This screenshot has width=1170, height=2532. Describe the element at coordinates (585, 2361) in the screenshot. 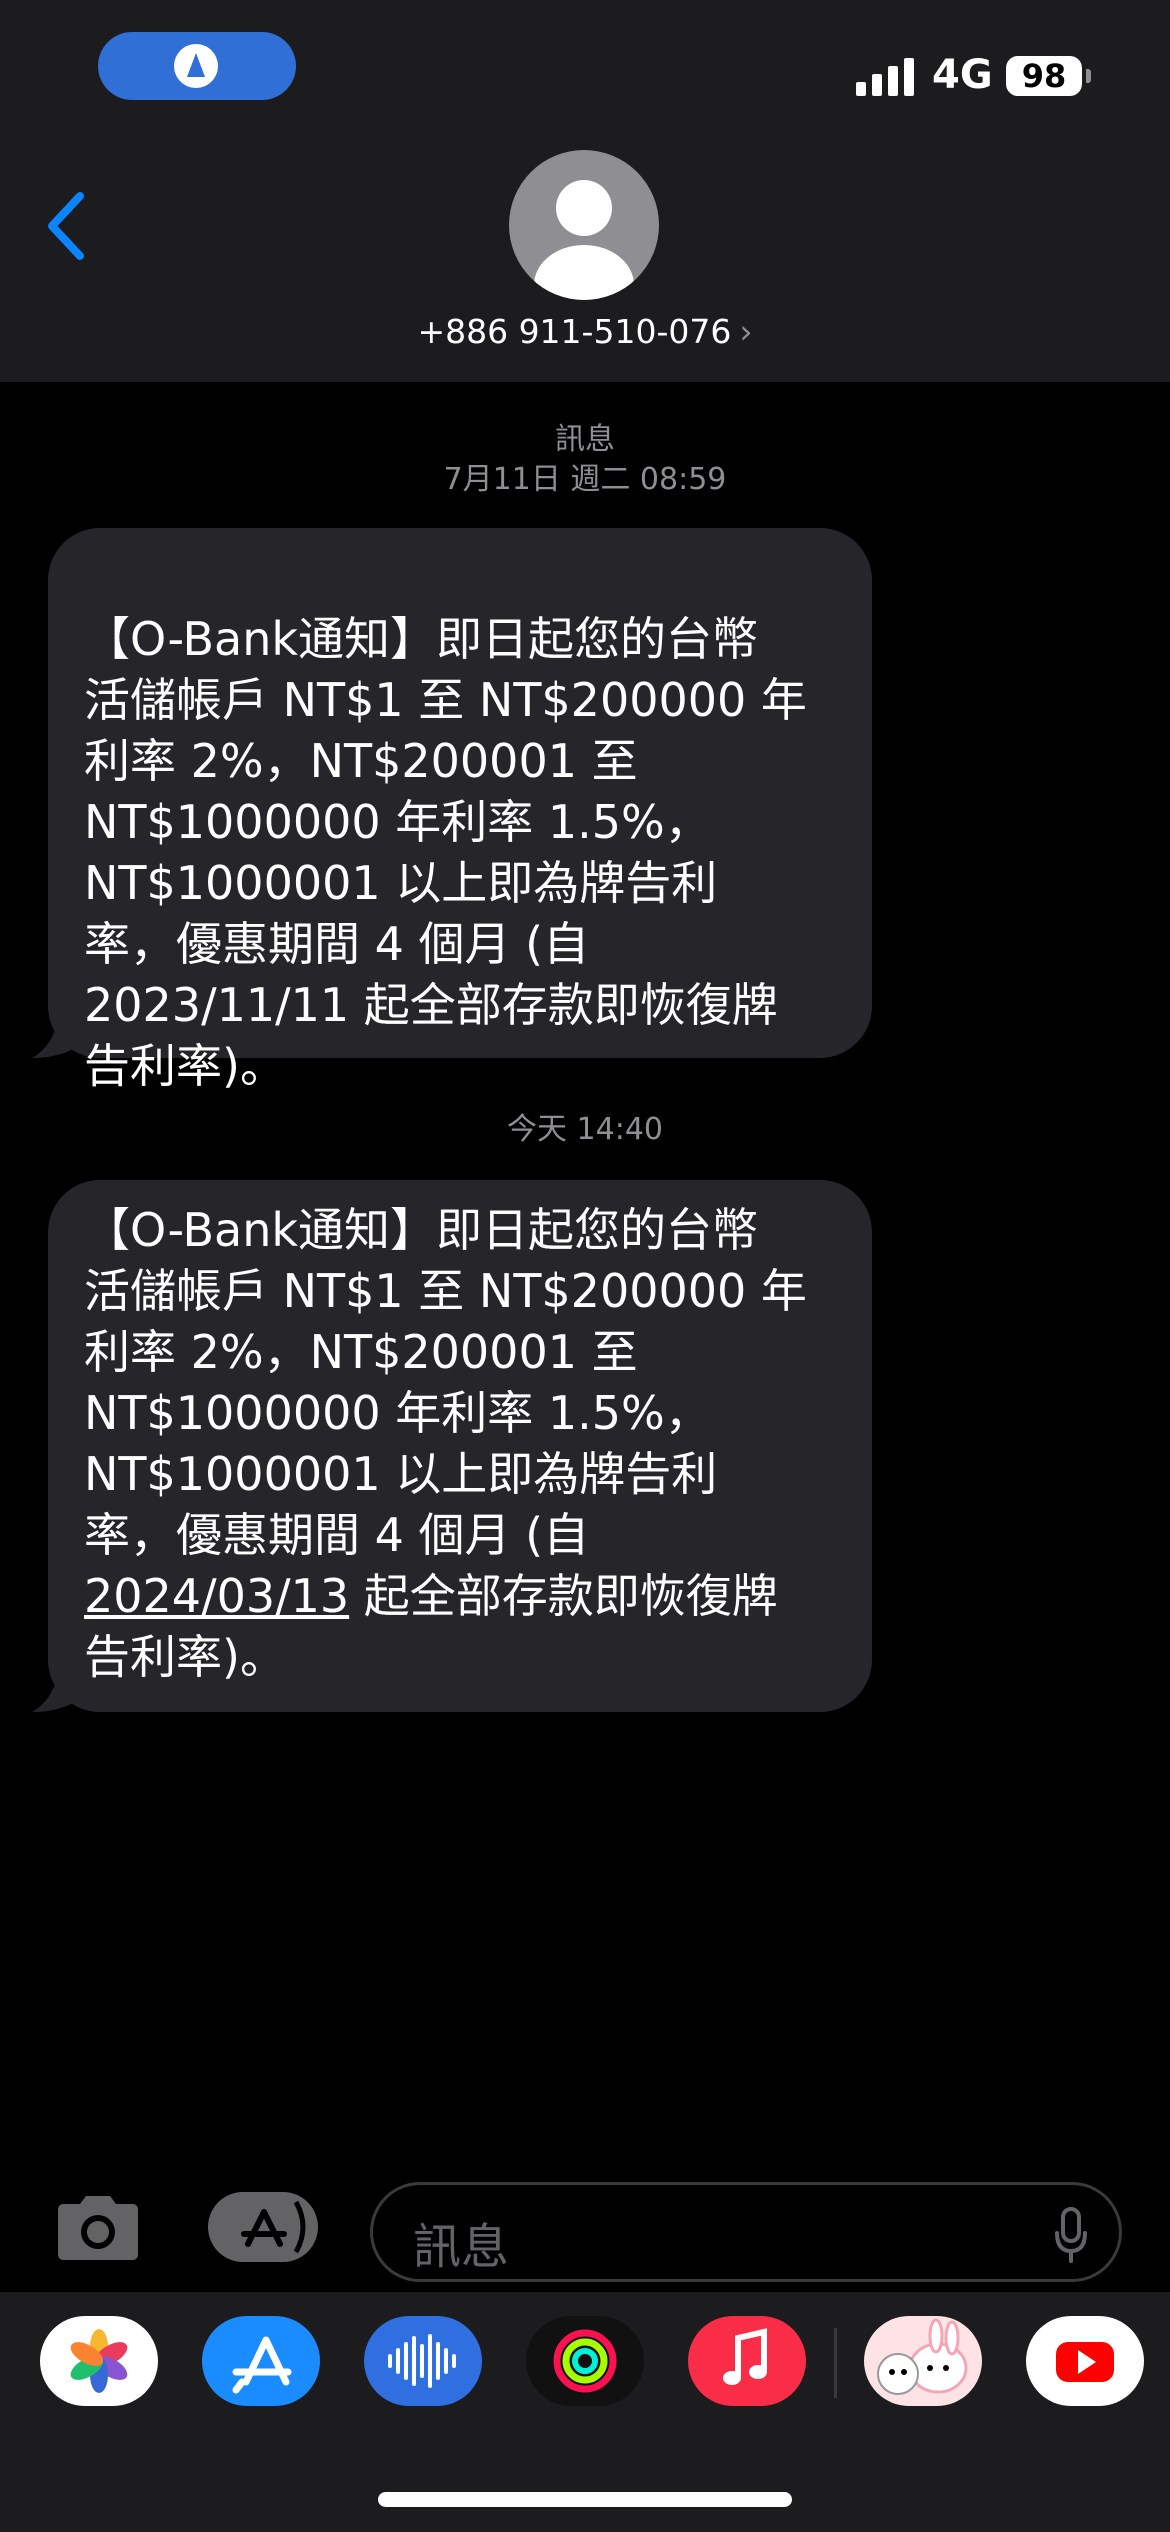

I see `fitness-icon` at that location.